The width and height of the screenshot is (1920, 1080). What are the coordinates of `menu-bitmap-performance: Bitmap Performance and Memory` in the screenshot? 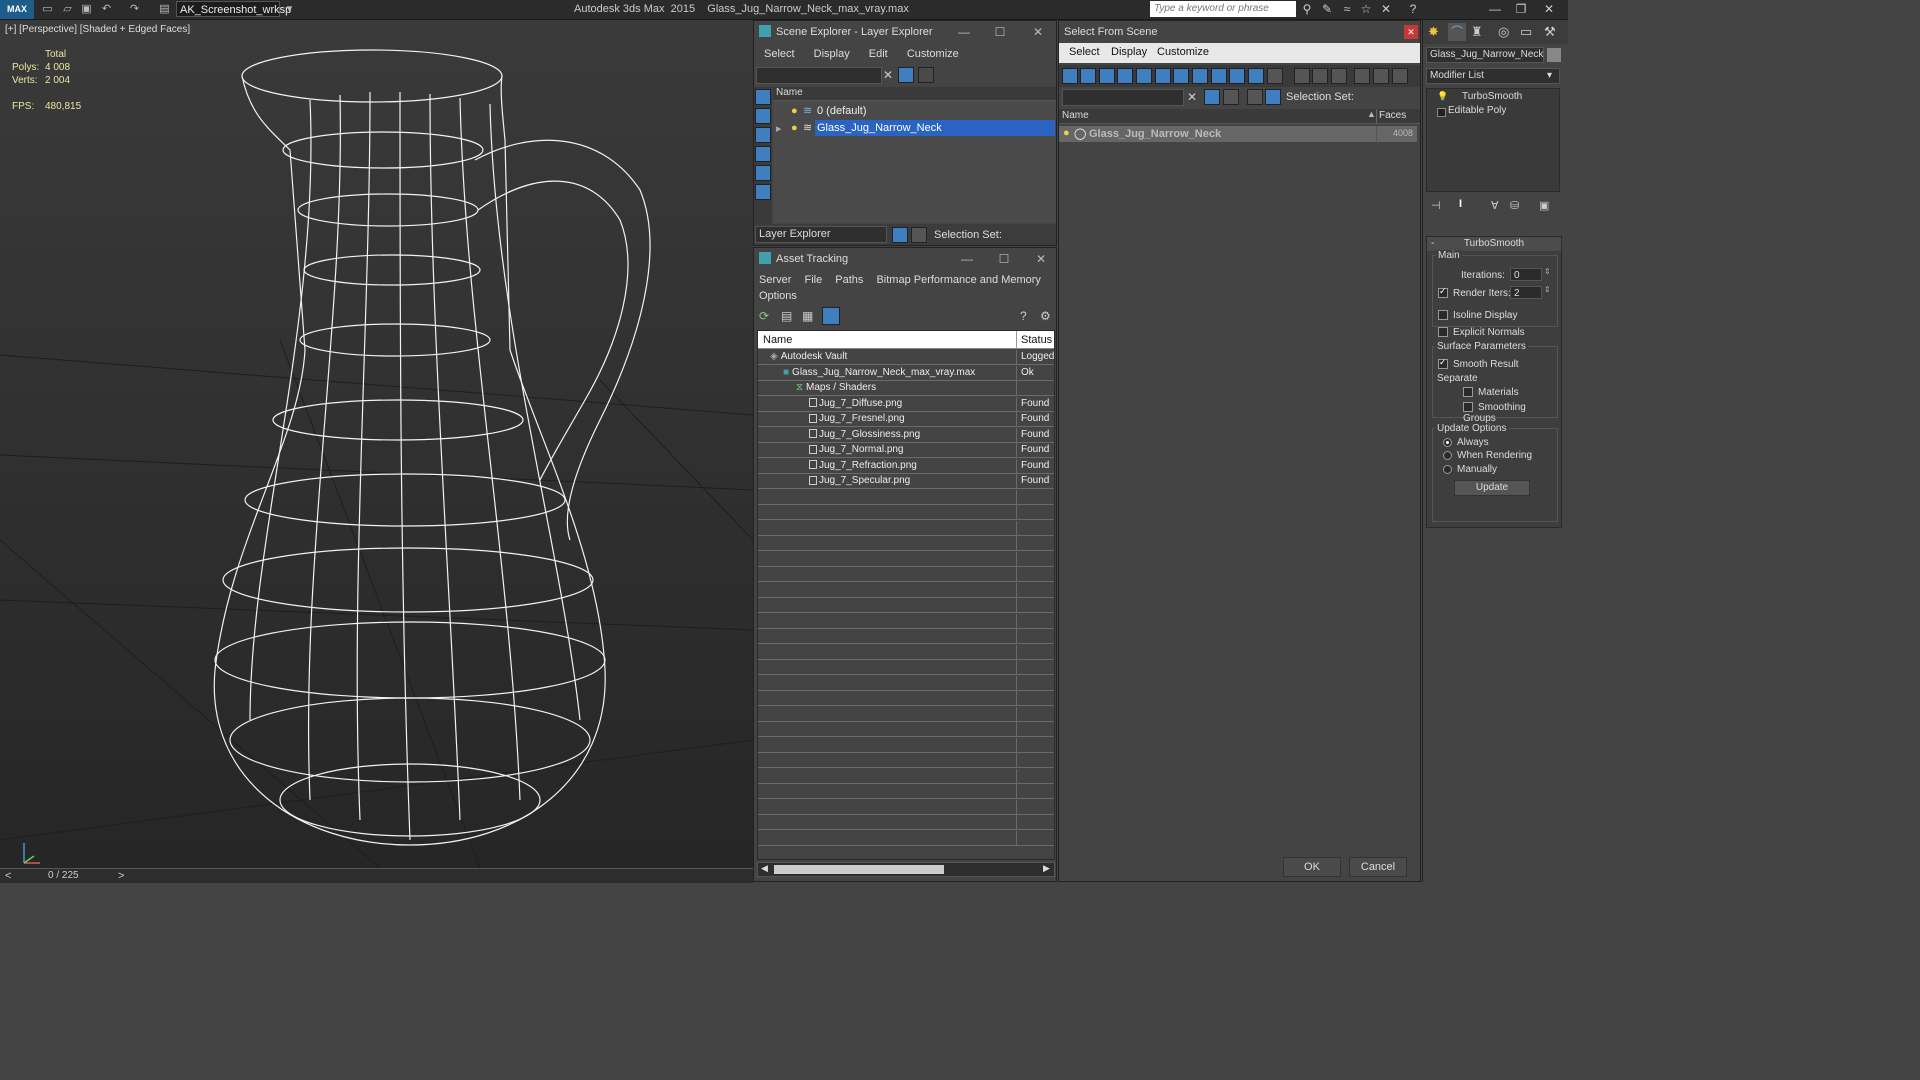 It's located at (958, 280).